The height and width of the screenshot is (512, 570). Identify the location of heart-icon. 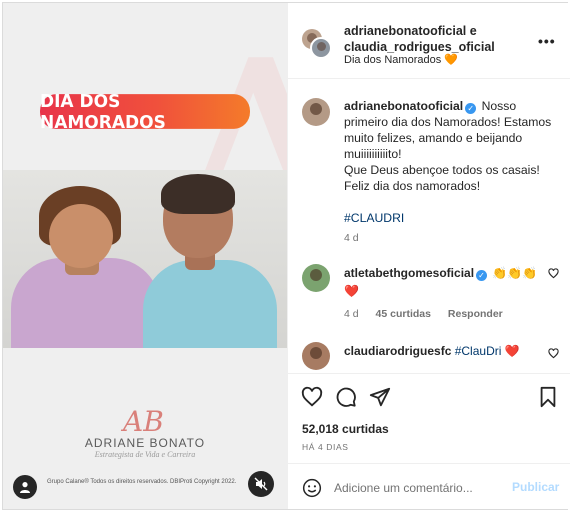
(312, 397).